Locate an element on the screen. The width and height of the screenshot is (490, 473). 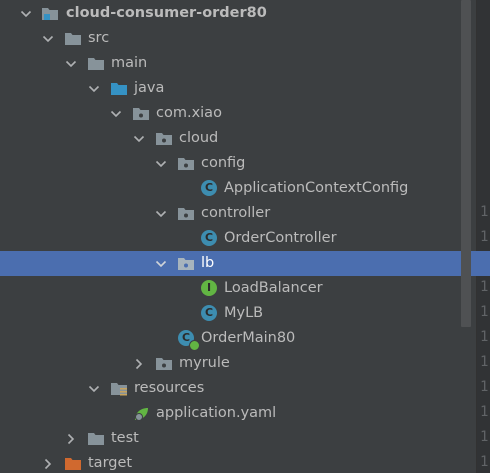
tree-item-label: controller is located at coordinates (236, 213).